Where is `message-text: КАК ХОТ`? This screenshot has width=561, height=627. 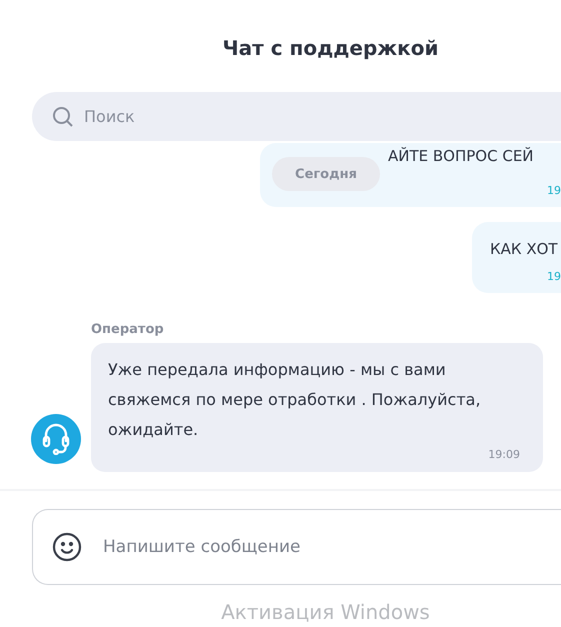 message-text: КАК ХОТ is located at coordinates (524, 249).